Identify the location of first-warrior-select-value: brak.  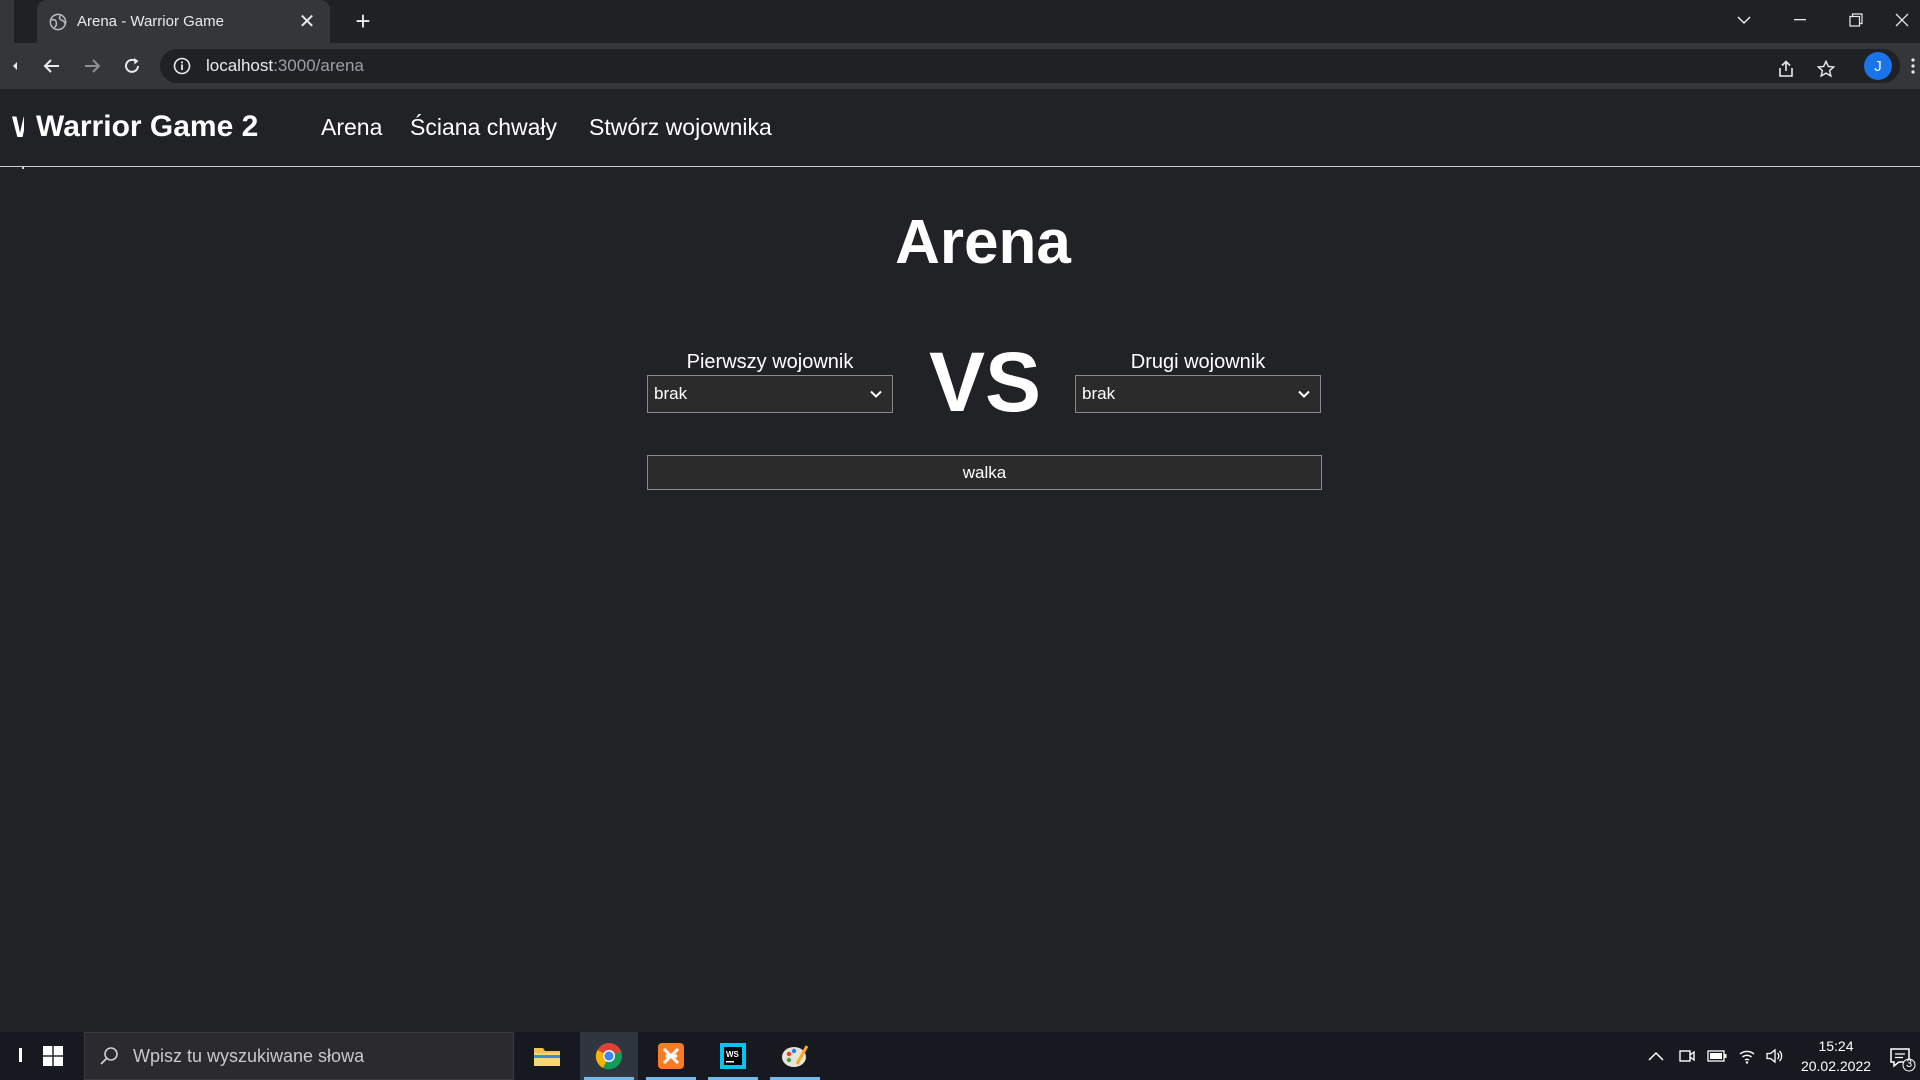
(671, 393).